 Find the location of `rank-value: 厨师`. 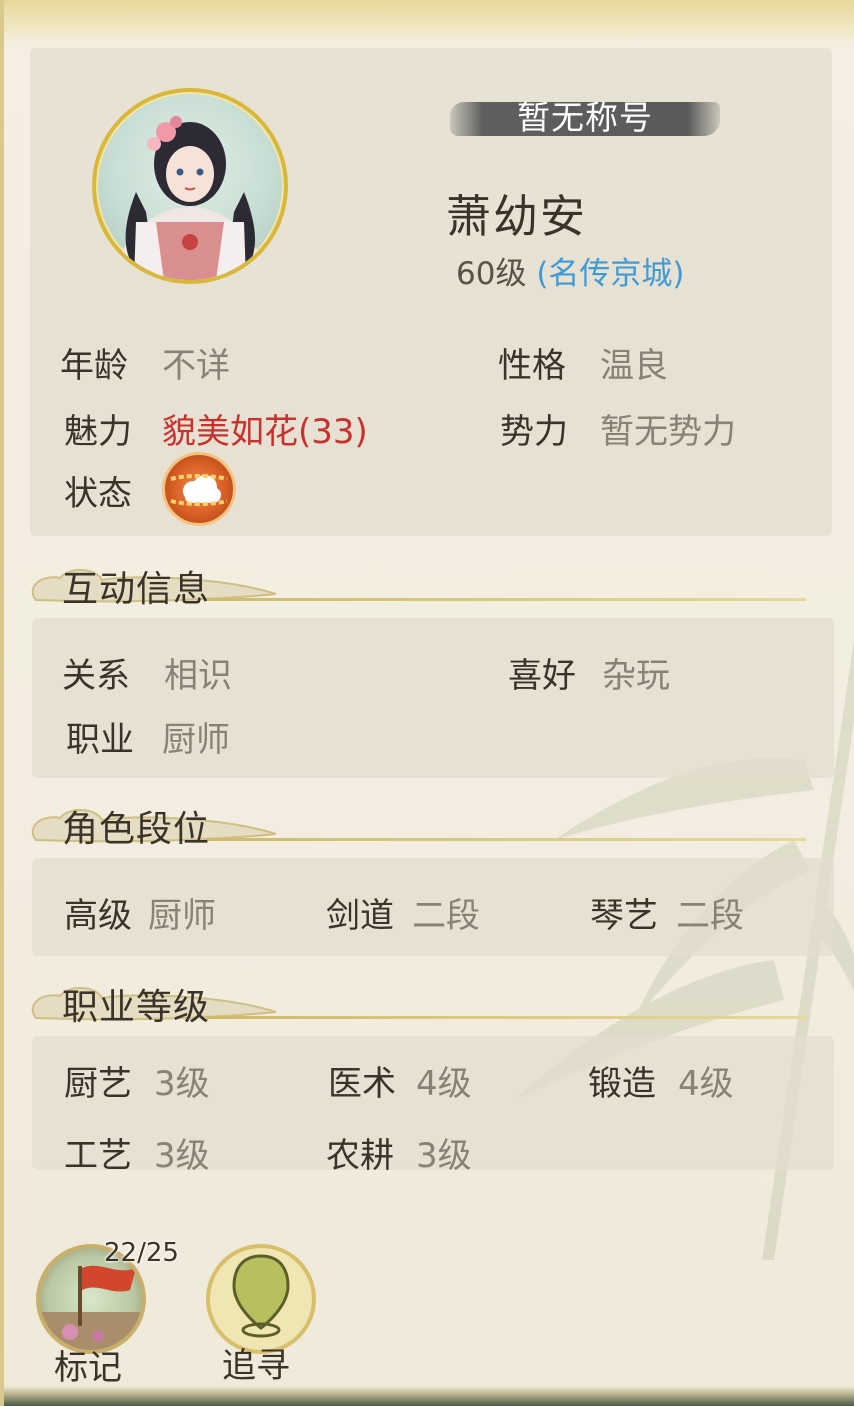

rank-value: 厨师 is located at coordinates (182, 916).